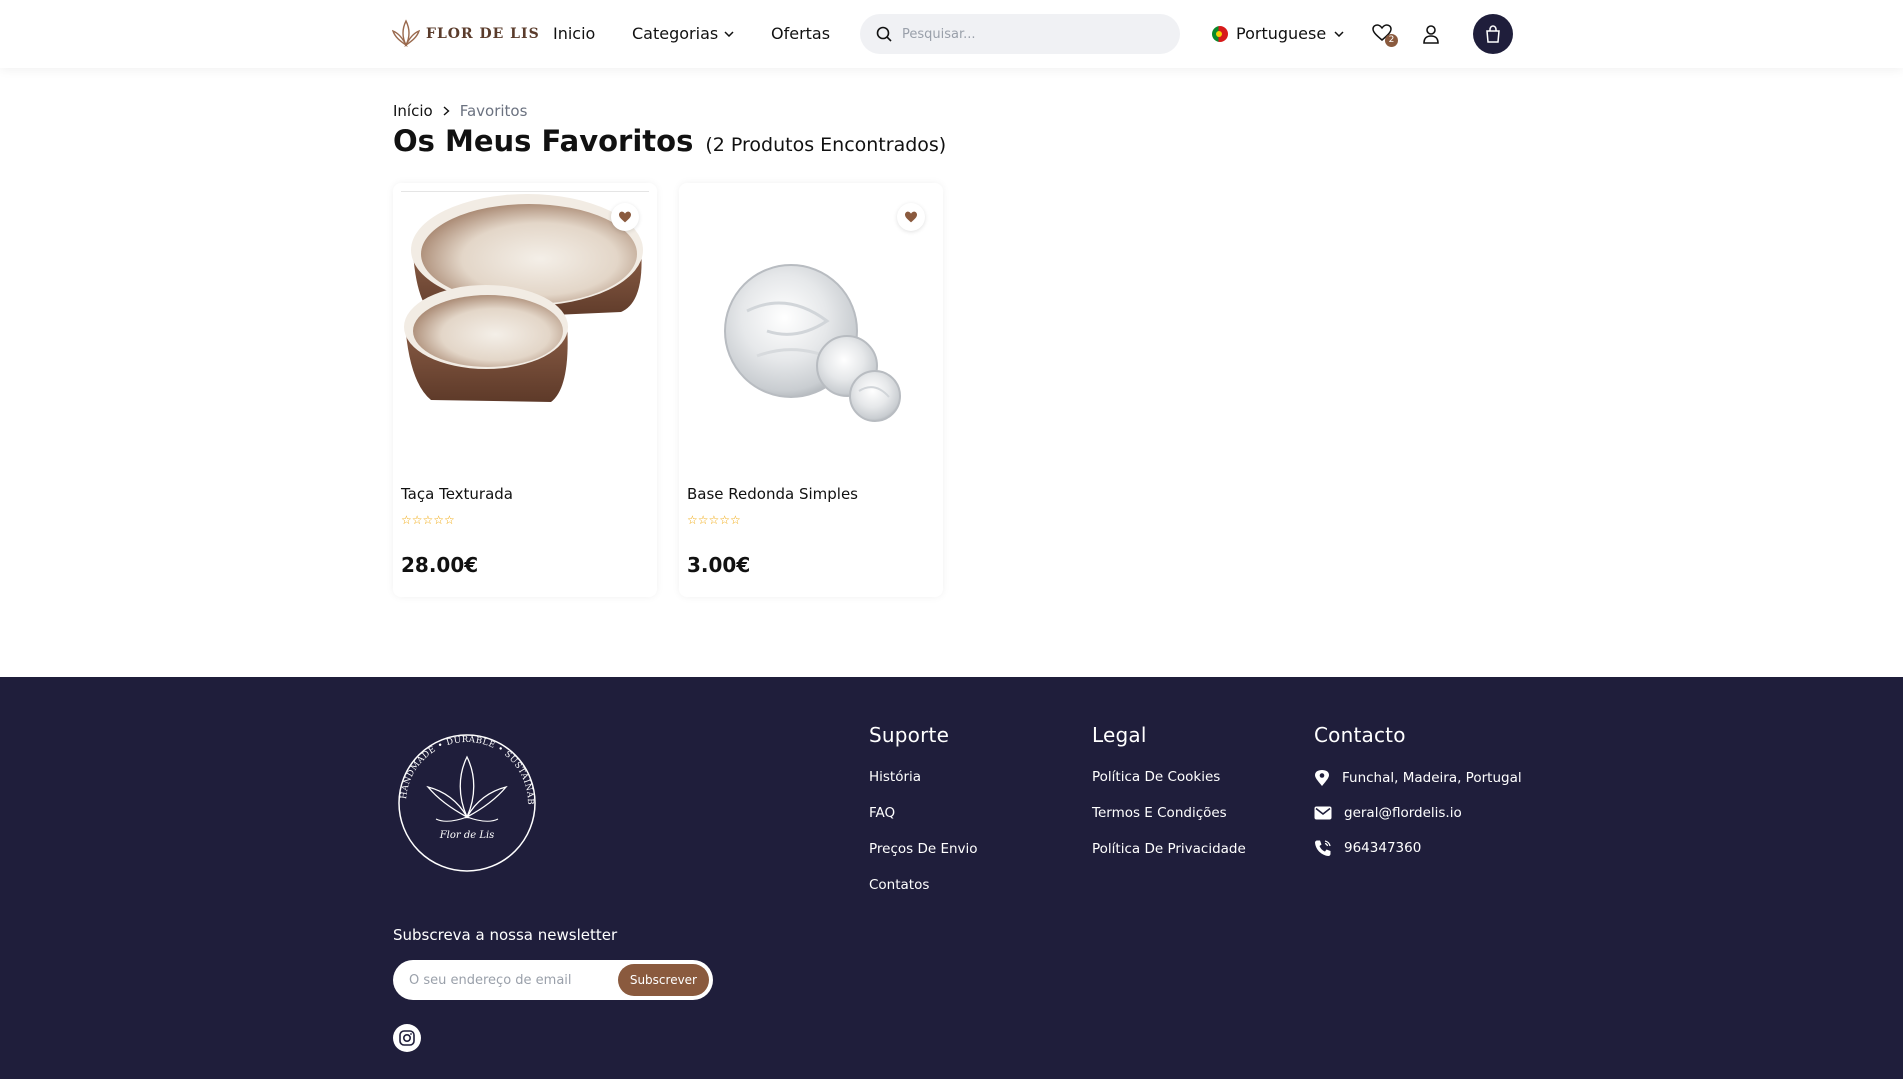  What do you see at coordinates (923, 885) in the screenshot?
I see `footer-link-contacts: Contatos` at bounding box center [923, 885].